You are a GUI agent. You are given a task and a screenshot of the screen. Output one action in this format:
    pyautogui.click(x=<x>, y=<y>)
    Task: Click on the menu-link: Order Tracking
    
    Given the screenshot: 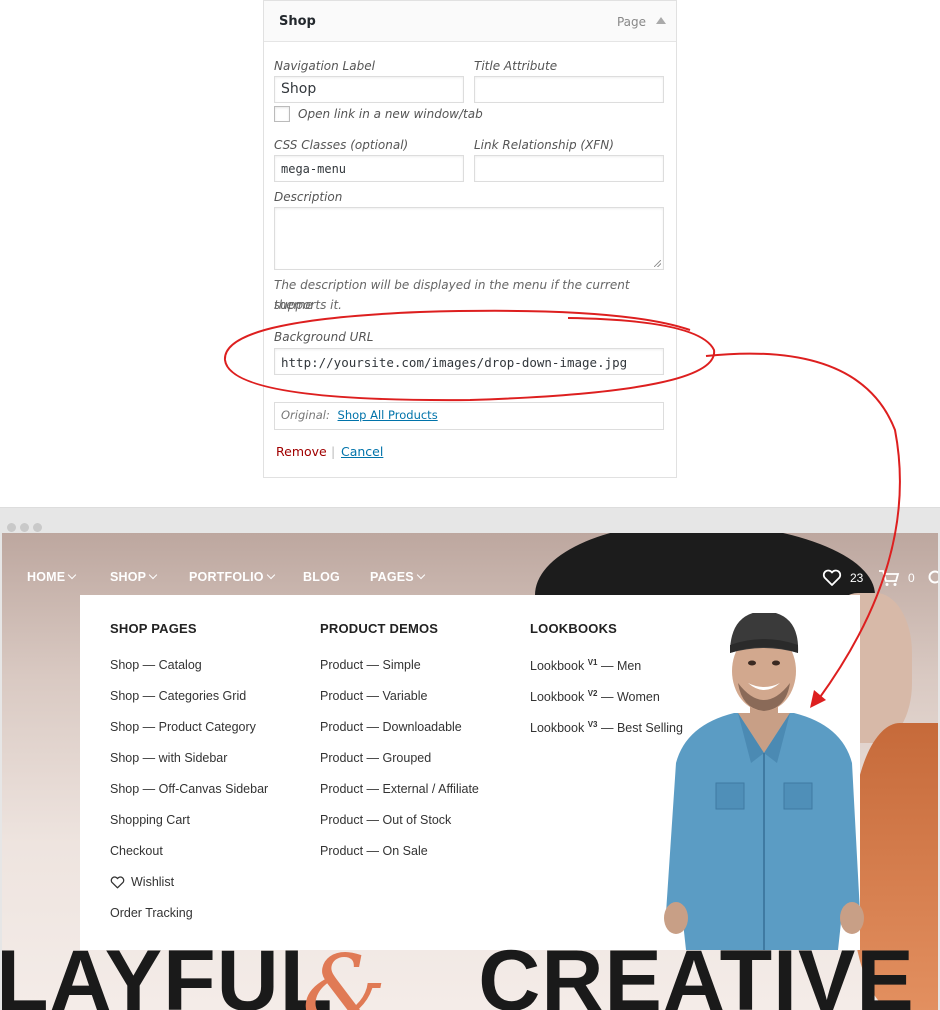 What is the action you would take?
    pyautogui.click(x=151, y=913)
    